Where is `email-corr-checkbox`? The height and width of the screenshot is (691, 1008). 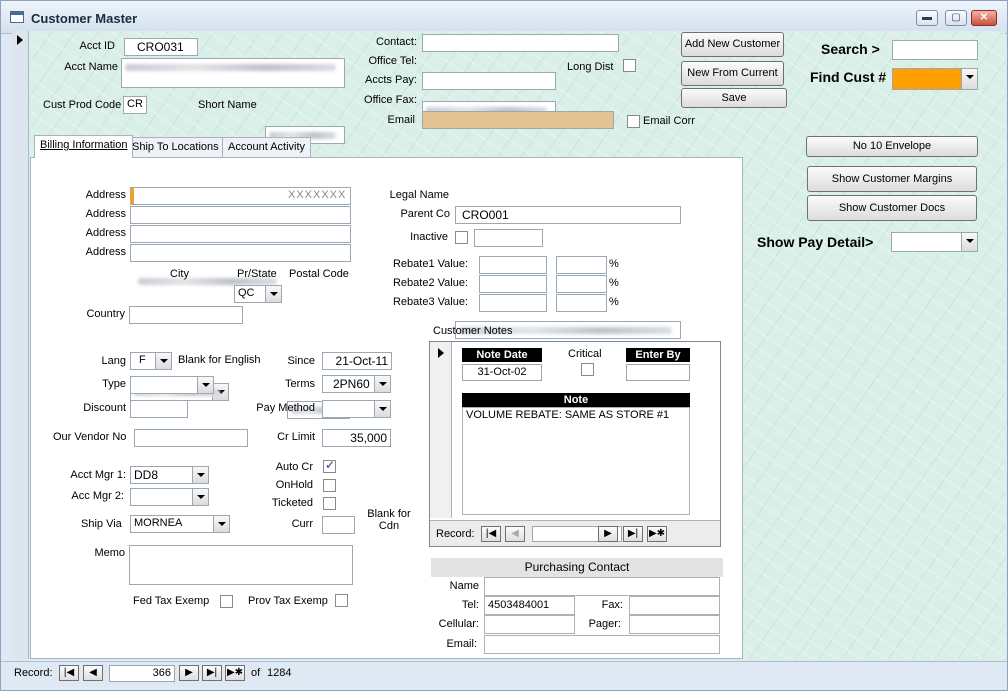
email-corr-checkbox is located at coordinates (633, 121).